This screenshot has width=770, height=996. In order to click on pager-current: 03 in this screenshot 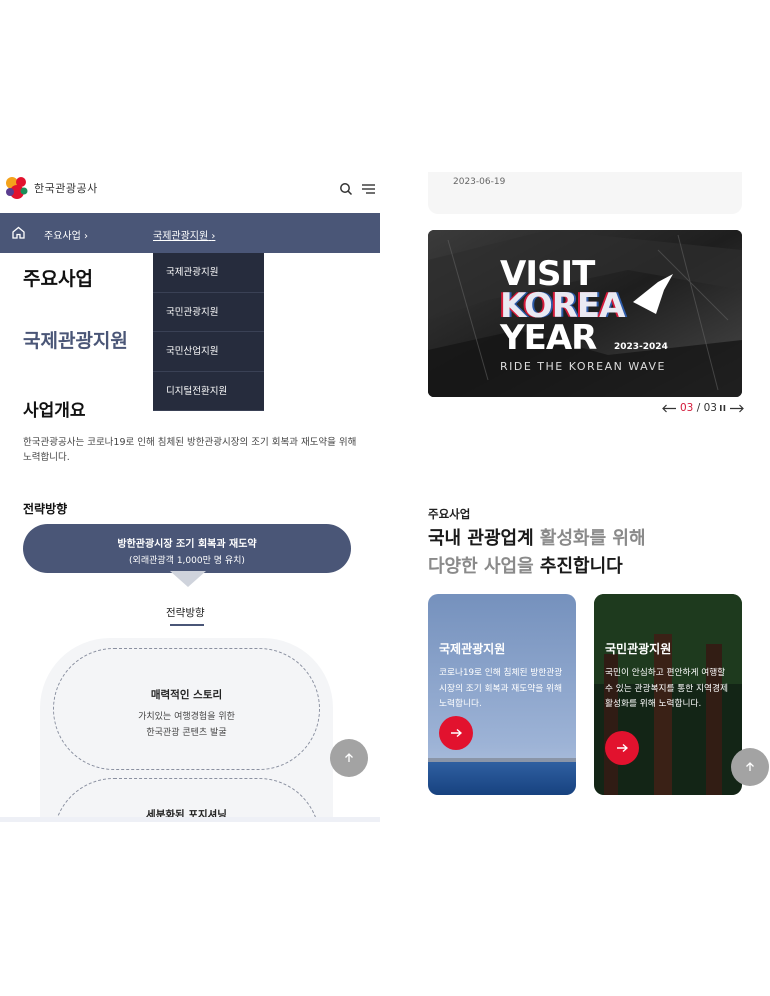, I will do `click(687, 408)`.